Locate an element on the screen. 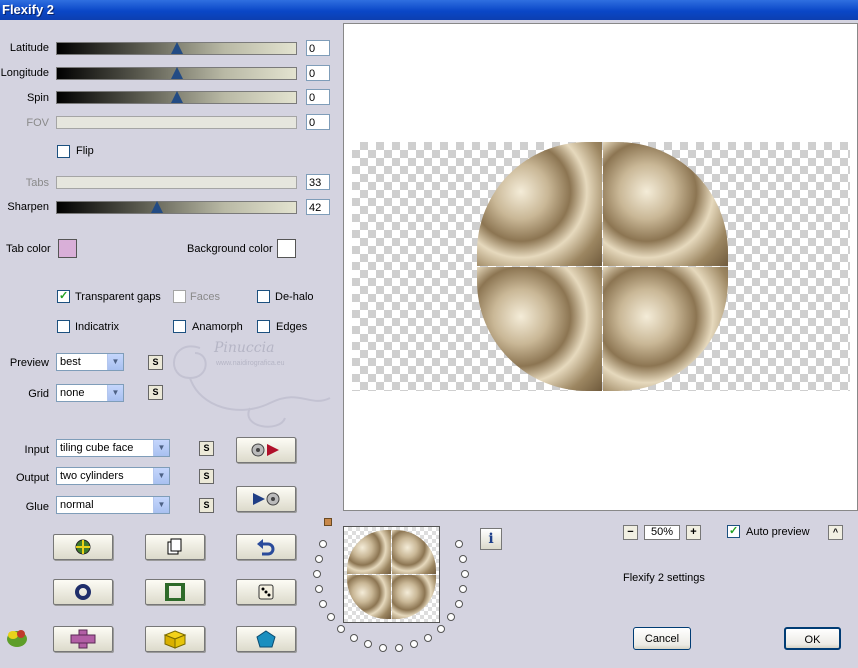  output-select: two cylinders ▼ is located at coordinates (113, 476).